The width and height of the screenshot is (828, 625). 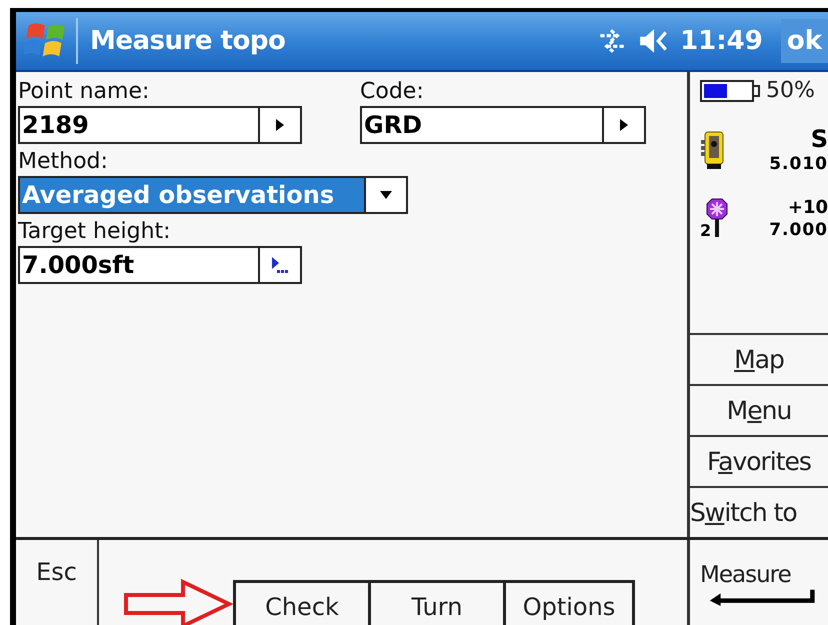 I want to click on target-number: 2, so click(x=706, y=231).